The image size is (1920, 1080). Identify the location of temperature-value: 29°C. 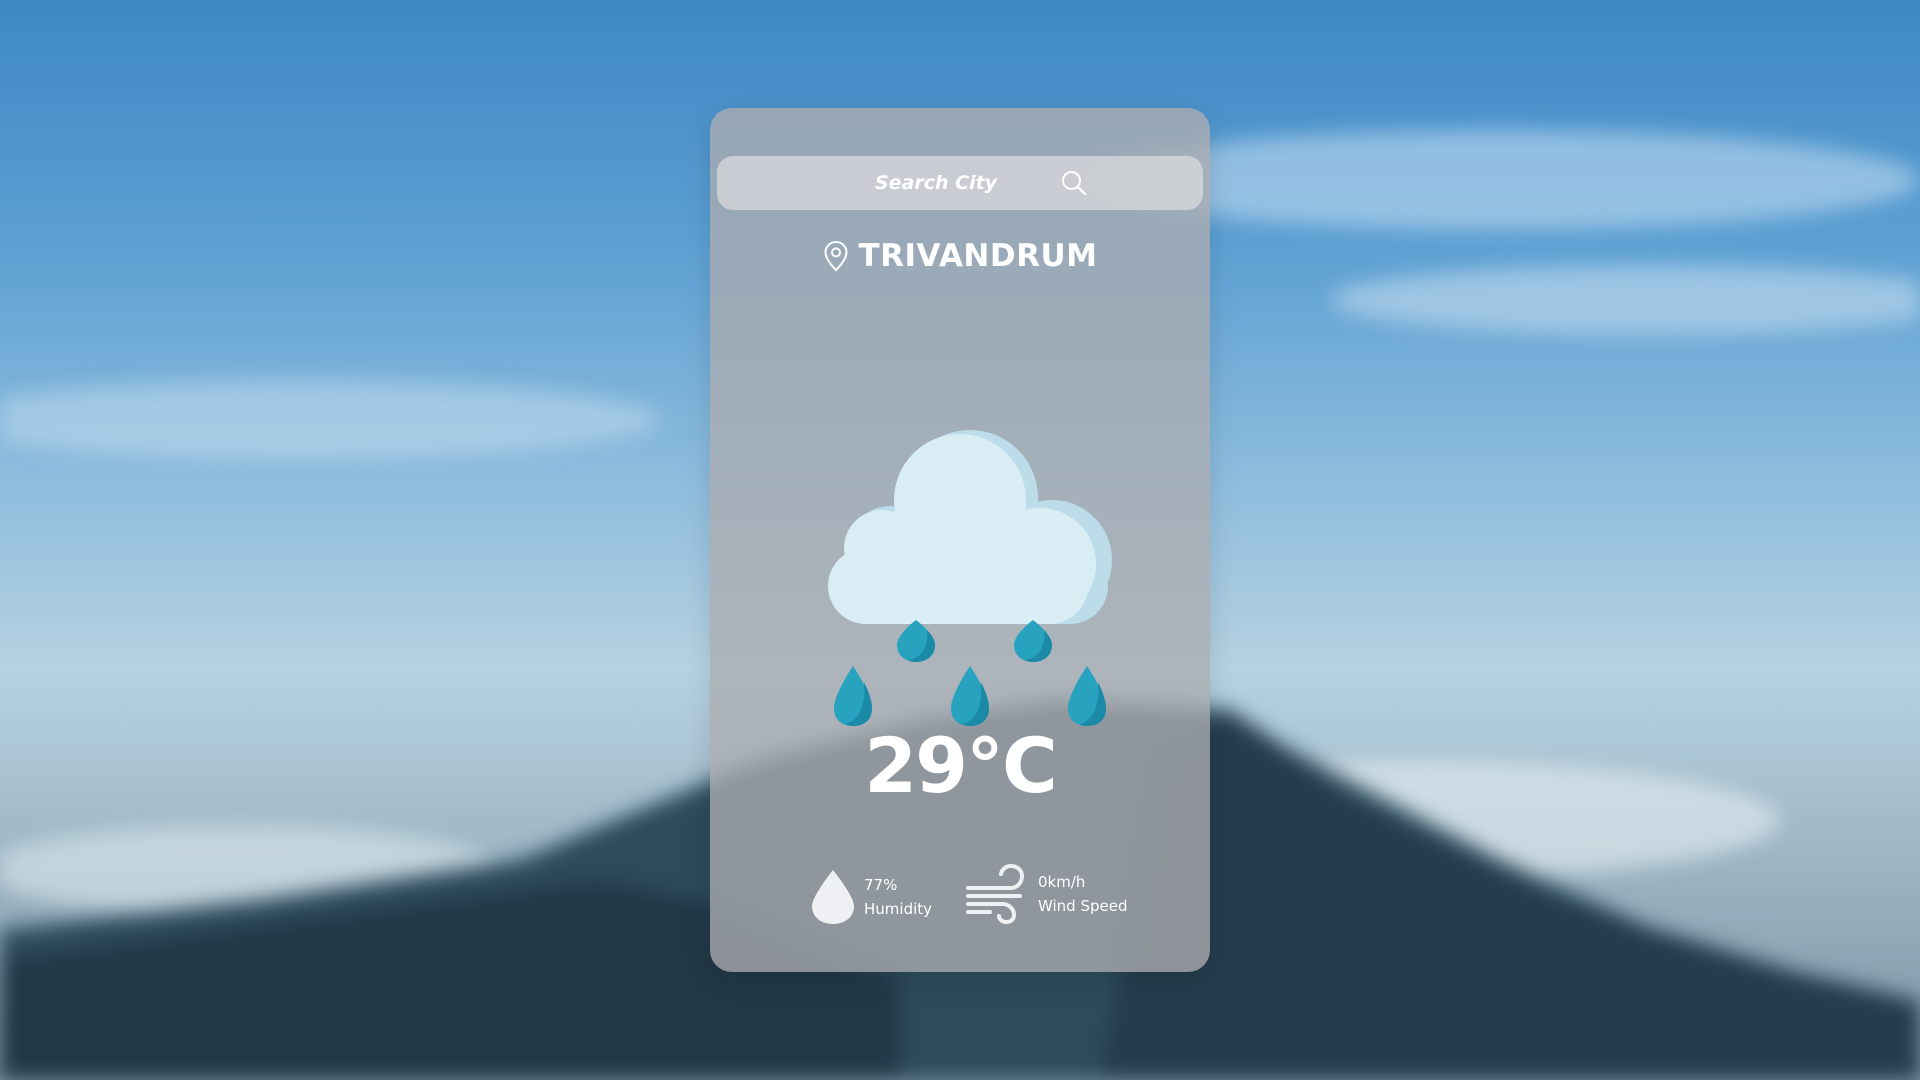
(961, 765).